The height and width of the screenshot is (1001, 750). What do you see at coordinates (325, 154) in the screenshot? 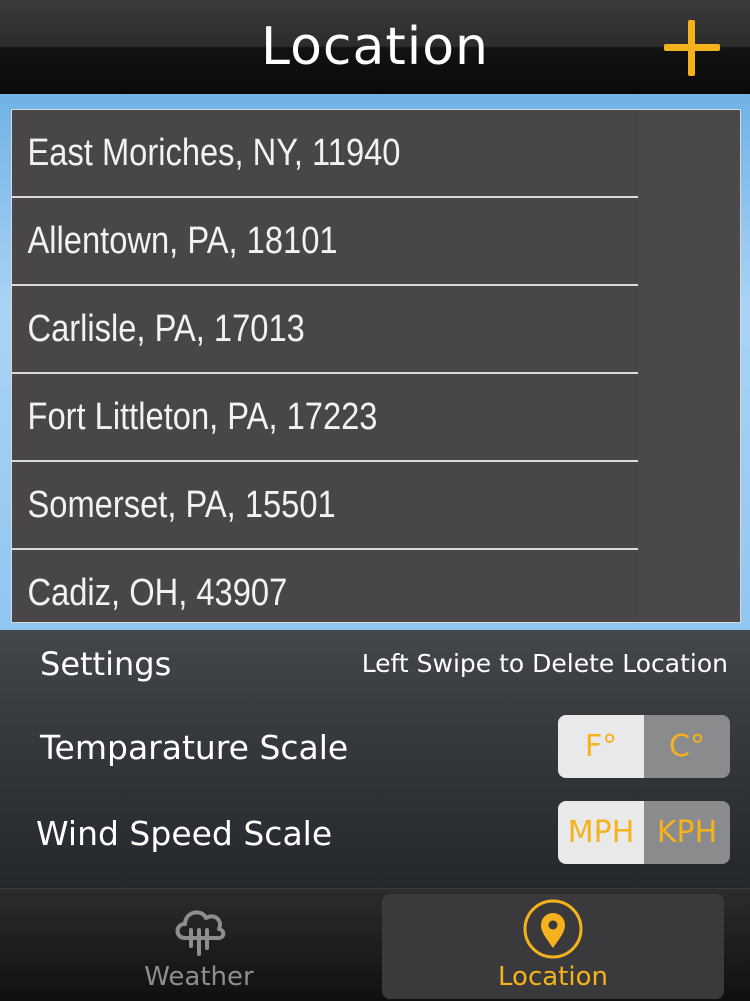
I see `list-item: East Moriches, NY, 11940` at bounding box center [325, 154].